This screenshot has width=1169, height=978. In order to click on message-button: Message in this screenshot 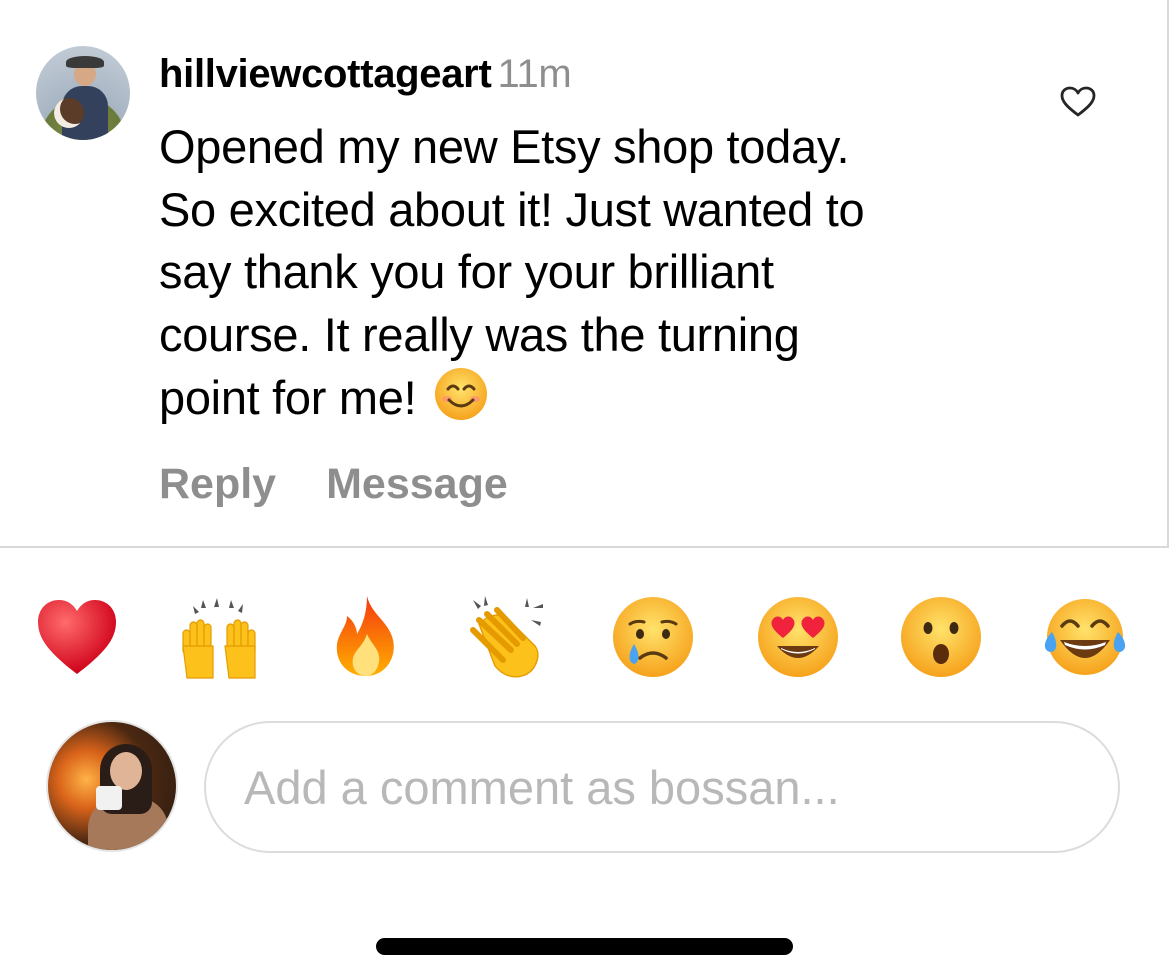, I will do `click(417, 484)`.